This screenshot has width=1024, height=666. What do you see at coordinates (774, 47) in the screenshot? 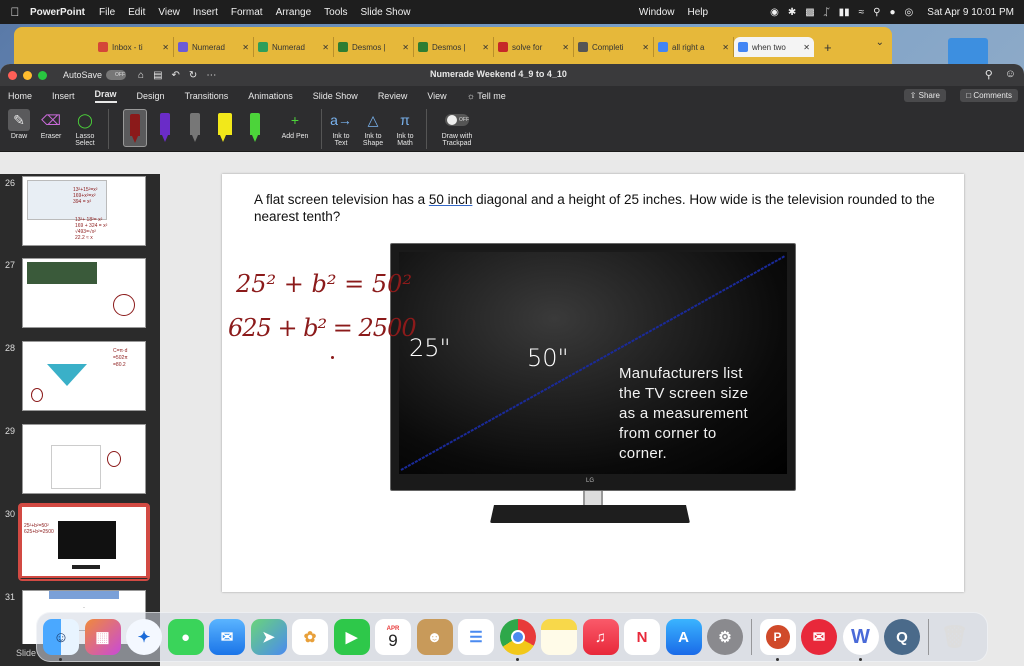
I see `browser-tab-active: when two ✕` at bounding box center [774, 47].